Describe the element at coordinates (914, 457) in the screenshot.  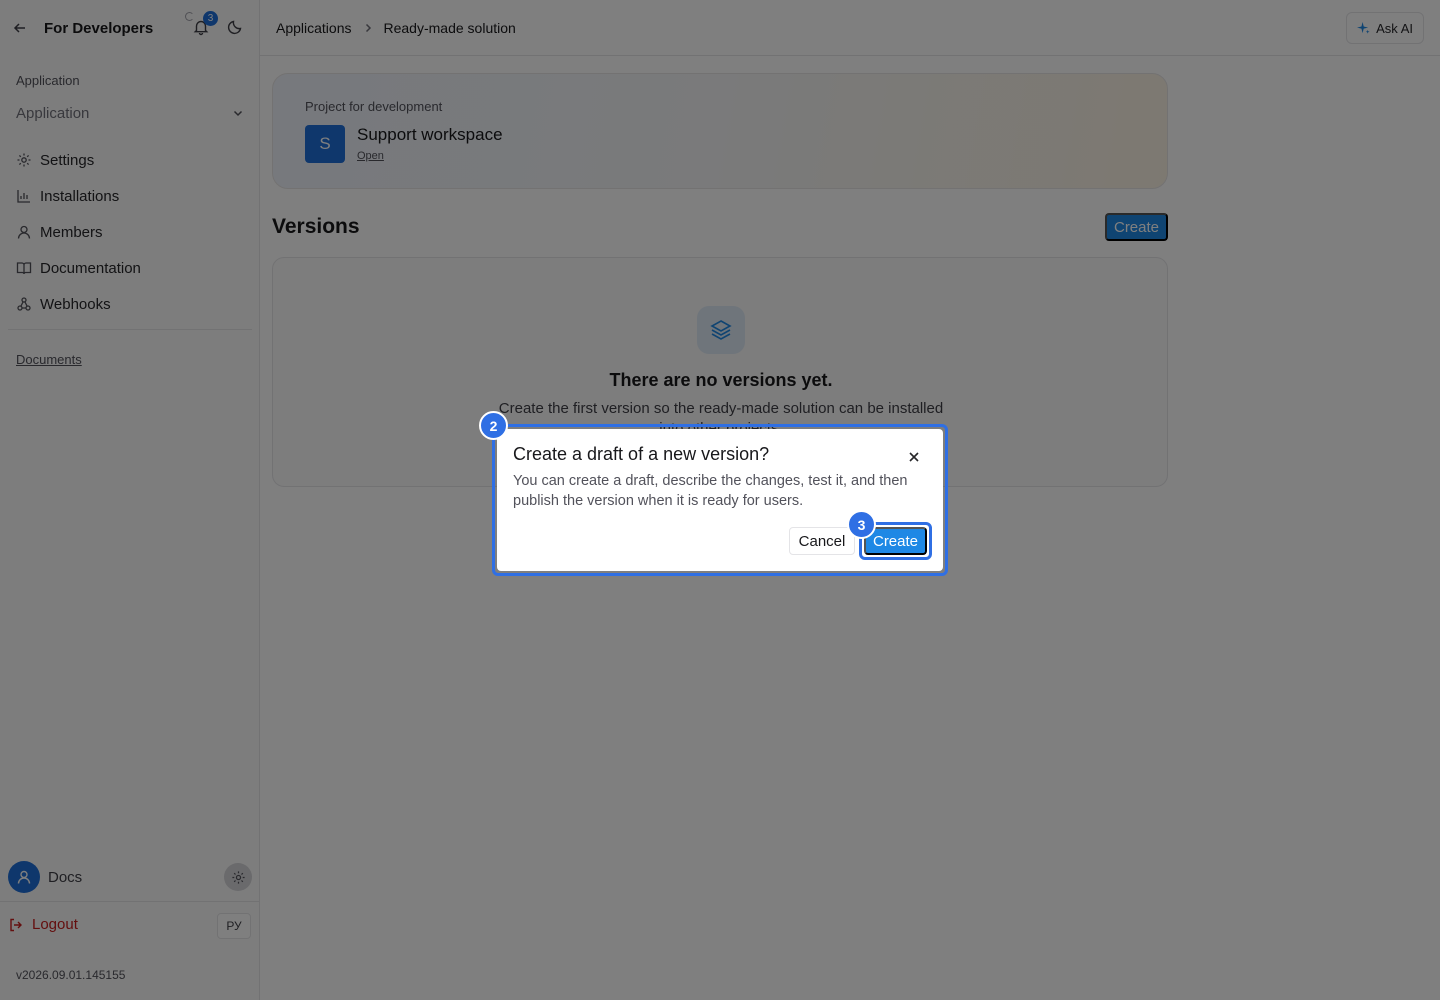
I see `close-icon` at that location.